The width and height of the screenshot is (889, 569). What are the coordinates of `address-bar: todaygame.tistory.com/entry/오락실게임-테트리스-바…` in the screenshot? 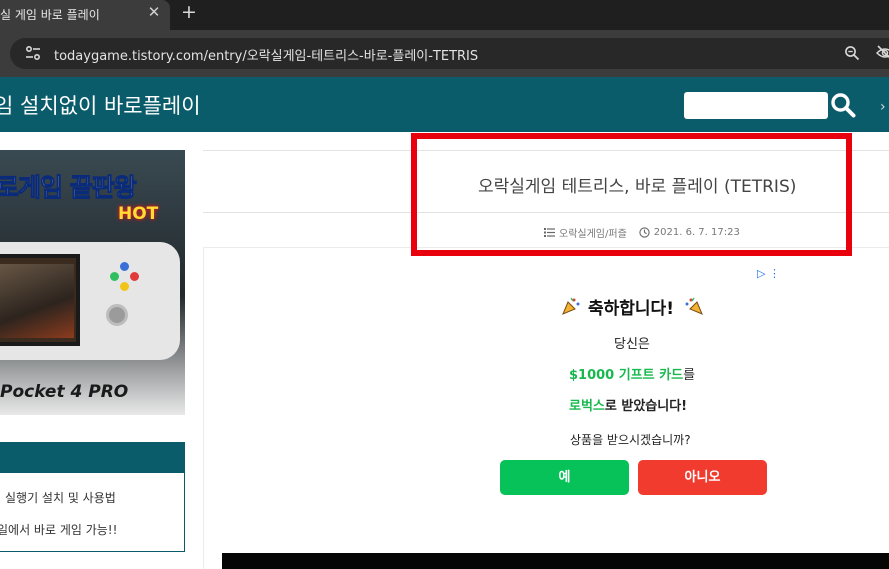 It's located at (449, 53).